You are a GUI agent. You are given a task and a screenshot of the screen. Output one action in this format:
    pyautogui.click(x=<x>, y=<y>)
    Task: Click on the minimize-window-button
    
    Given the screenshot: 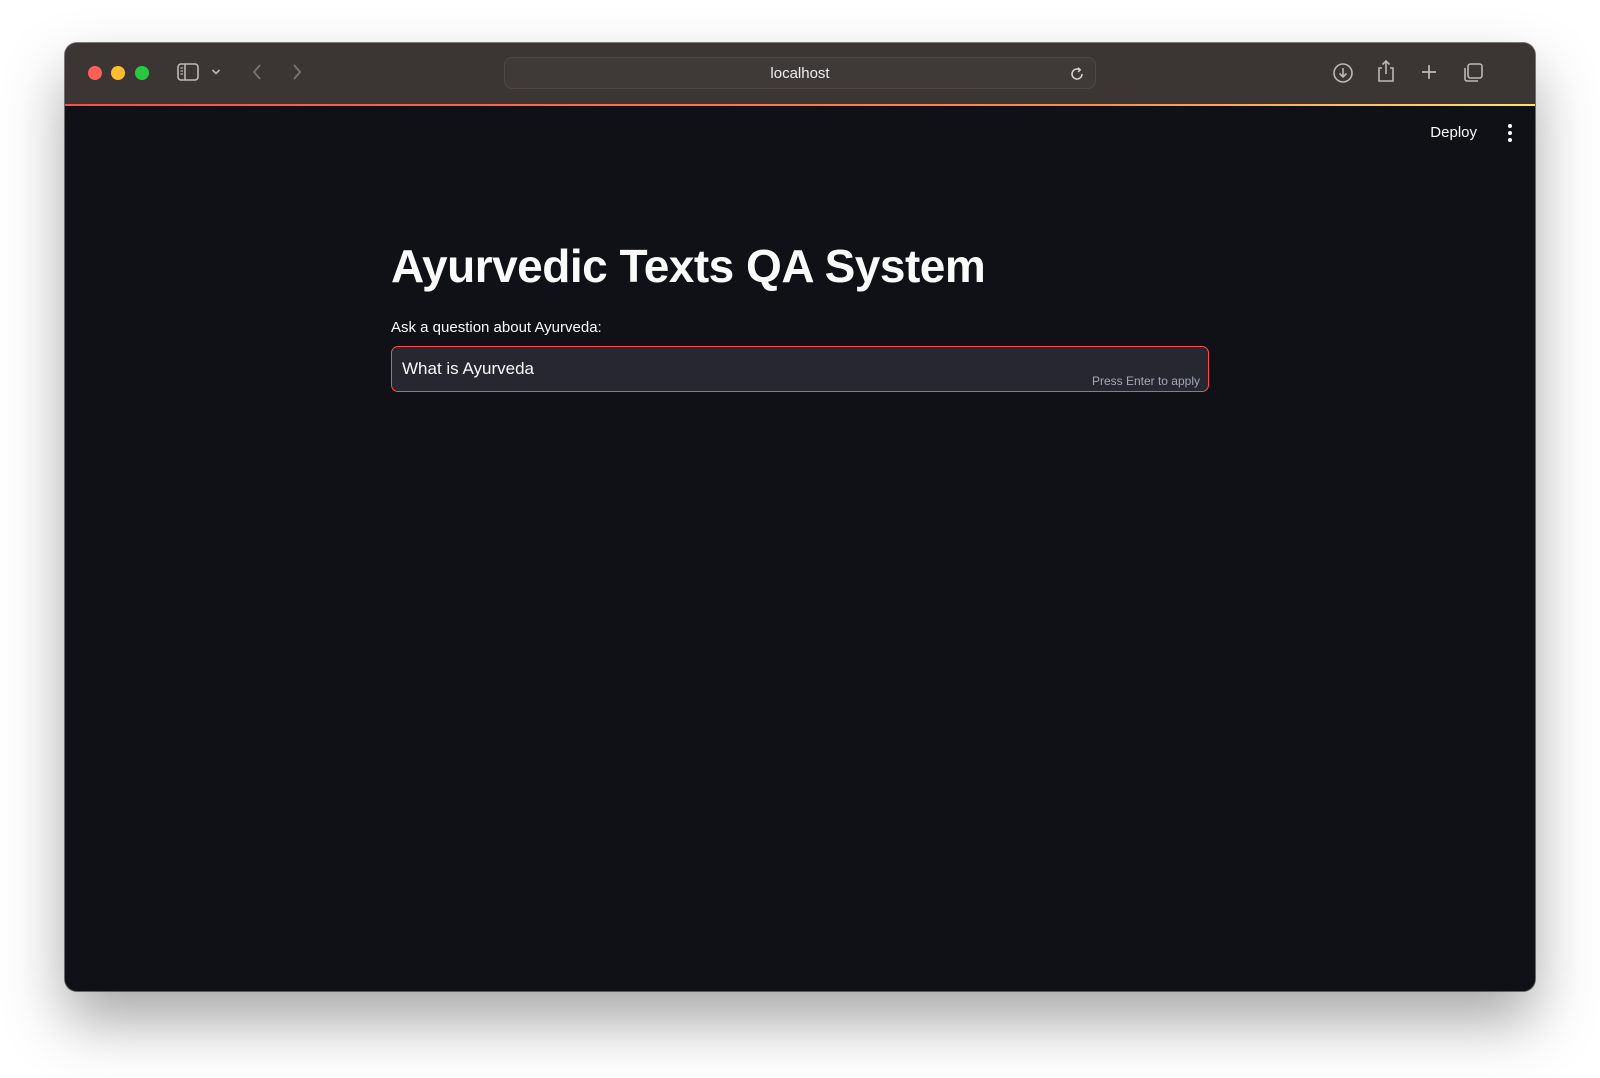 What is the action you would take?
    pyautogui.click(x=118, y=73)
    